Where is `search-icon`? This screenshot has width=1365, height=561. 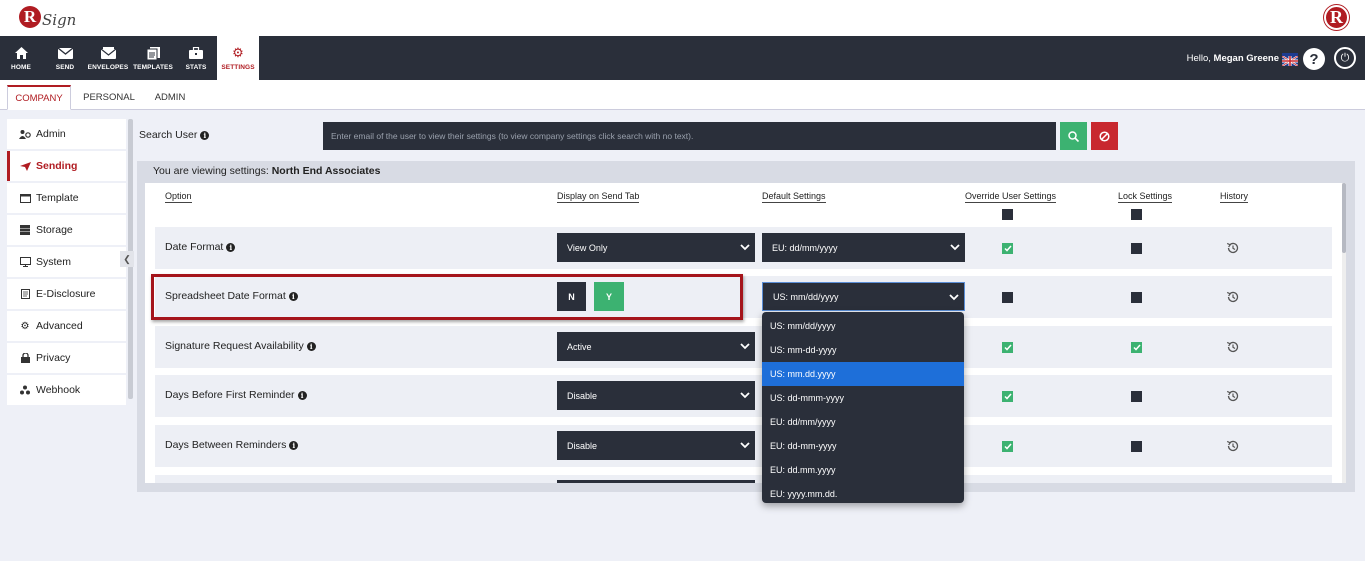 search-icon is located at coordinates (1073, 136).